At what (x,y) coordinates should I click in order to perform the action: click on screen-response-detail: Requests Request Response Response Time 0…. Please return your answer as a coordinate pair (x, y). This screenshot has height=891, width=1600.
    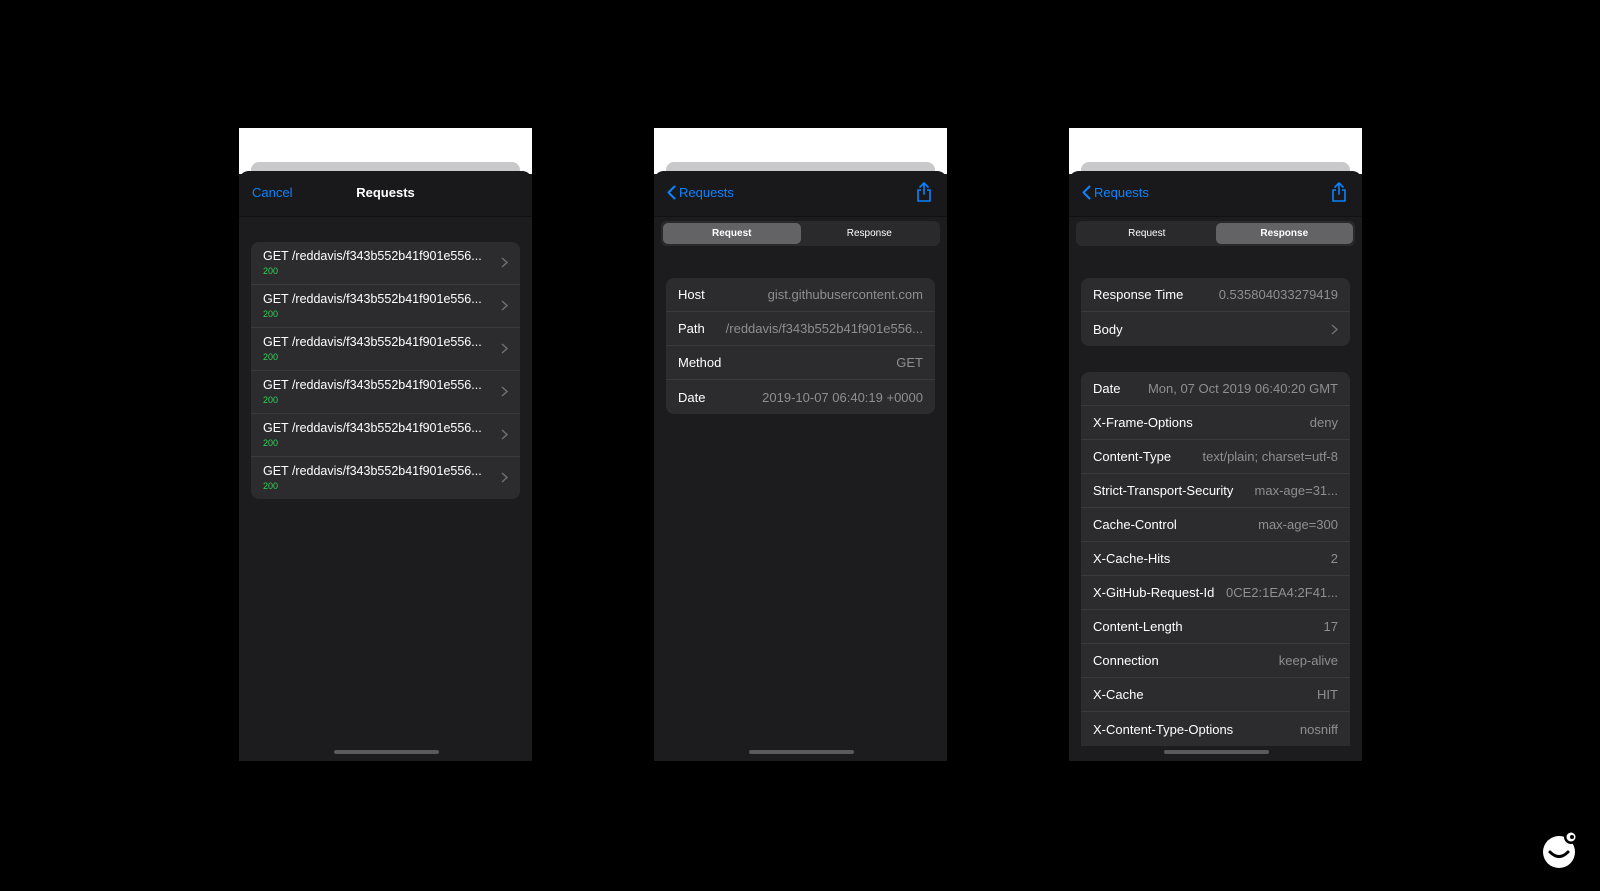
    Looking at the image, I should click on (1215, 444).